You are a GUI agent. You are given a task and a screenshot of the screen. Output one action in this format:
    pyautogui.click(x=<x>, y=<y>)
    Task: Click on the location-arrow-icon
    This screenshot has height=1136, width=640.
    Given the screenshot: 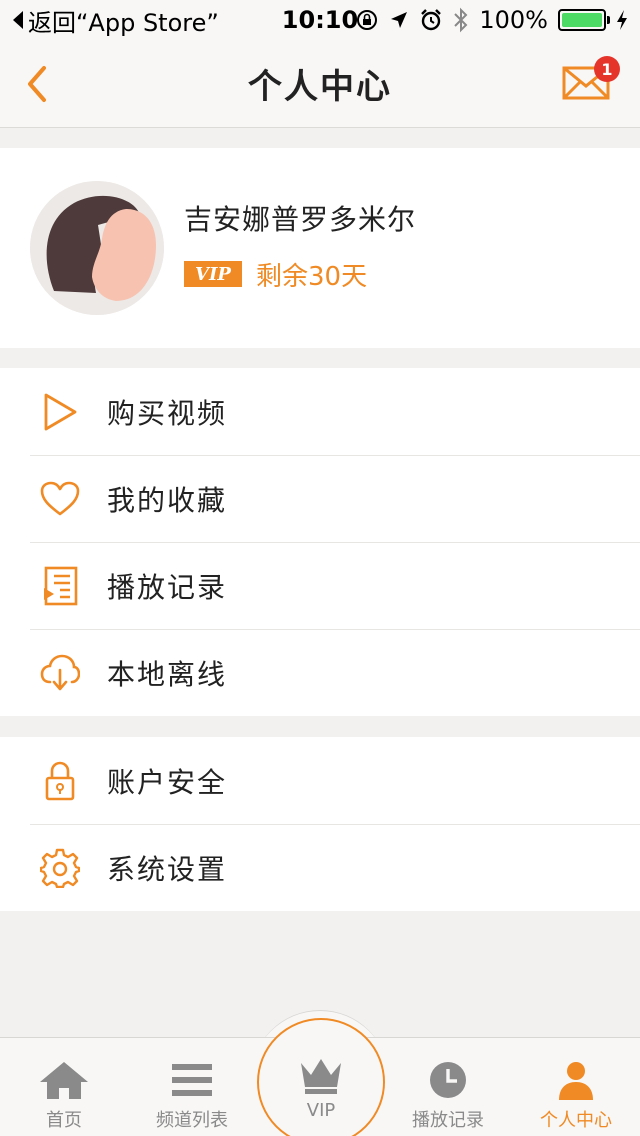 What is the action you would take?
    pyautogui.click(x=399, y=20)
    